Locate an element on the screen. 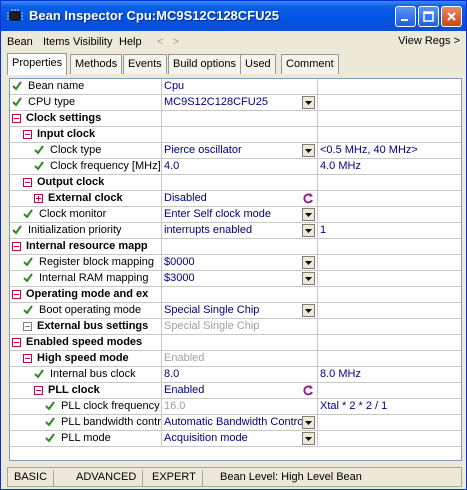 The height and width of the screenshot is (490, 467). property-name: Output clock is located at coordinates (71, 182).